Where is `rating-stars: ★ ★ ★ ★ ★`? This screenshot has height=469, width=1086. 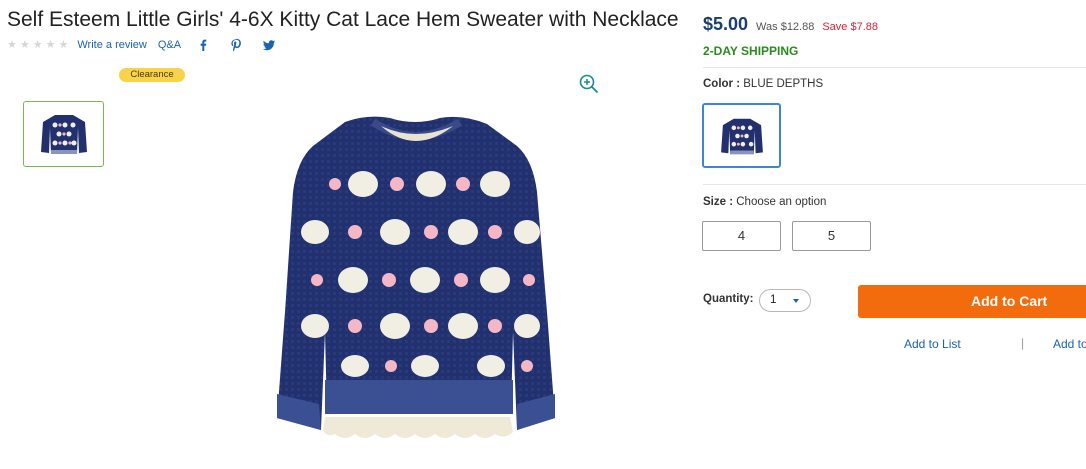 rating-stars: ★ ★ ★ ★ ★ is located at coordinates (38, 44).